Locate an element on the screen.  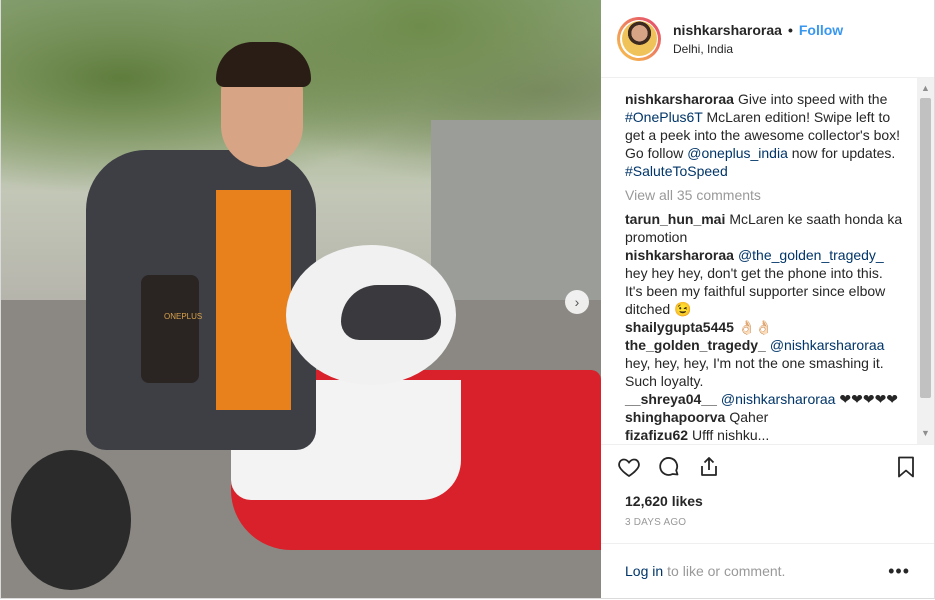
next-photo-button: › is located at coordinates (577, 302).